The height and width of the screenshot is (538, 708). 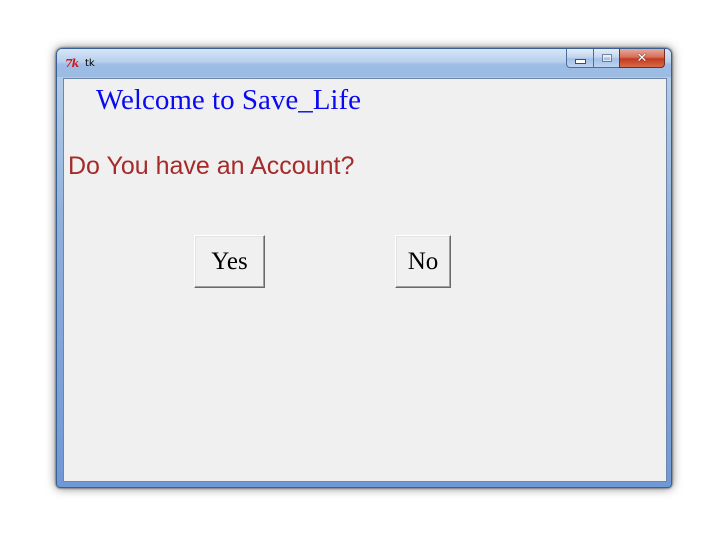 I want to click on close-button: ✕, so click(x=642, y=58).